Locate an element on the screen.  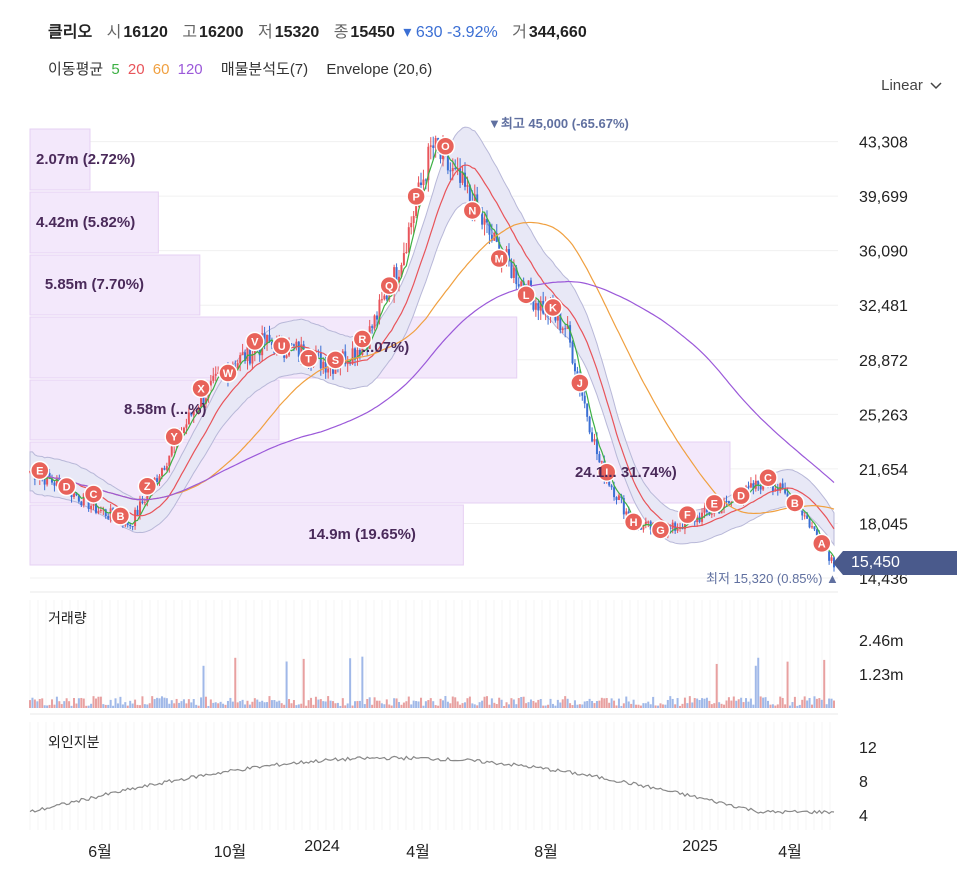
signal-badge: V is located at coordinates (255, 341).